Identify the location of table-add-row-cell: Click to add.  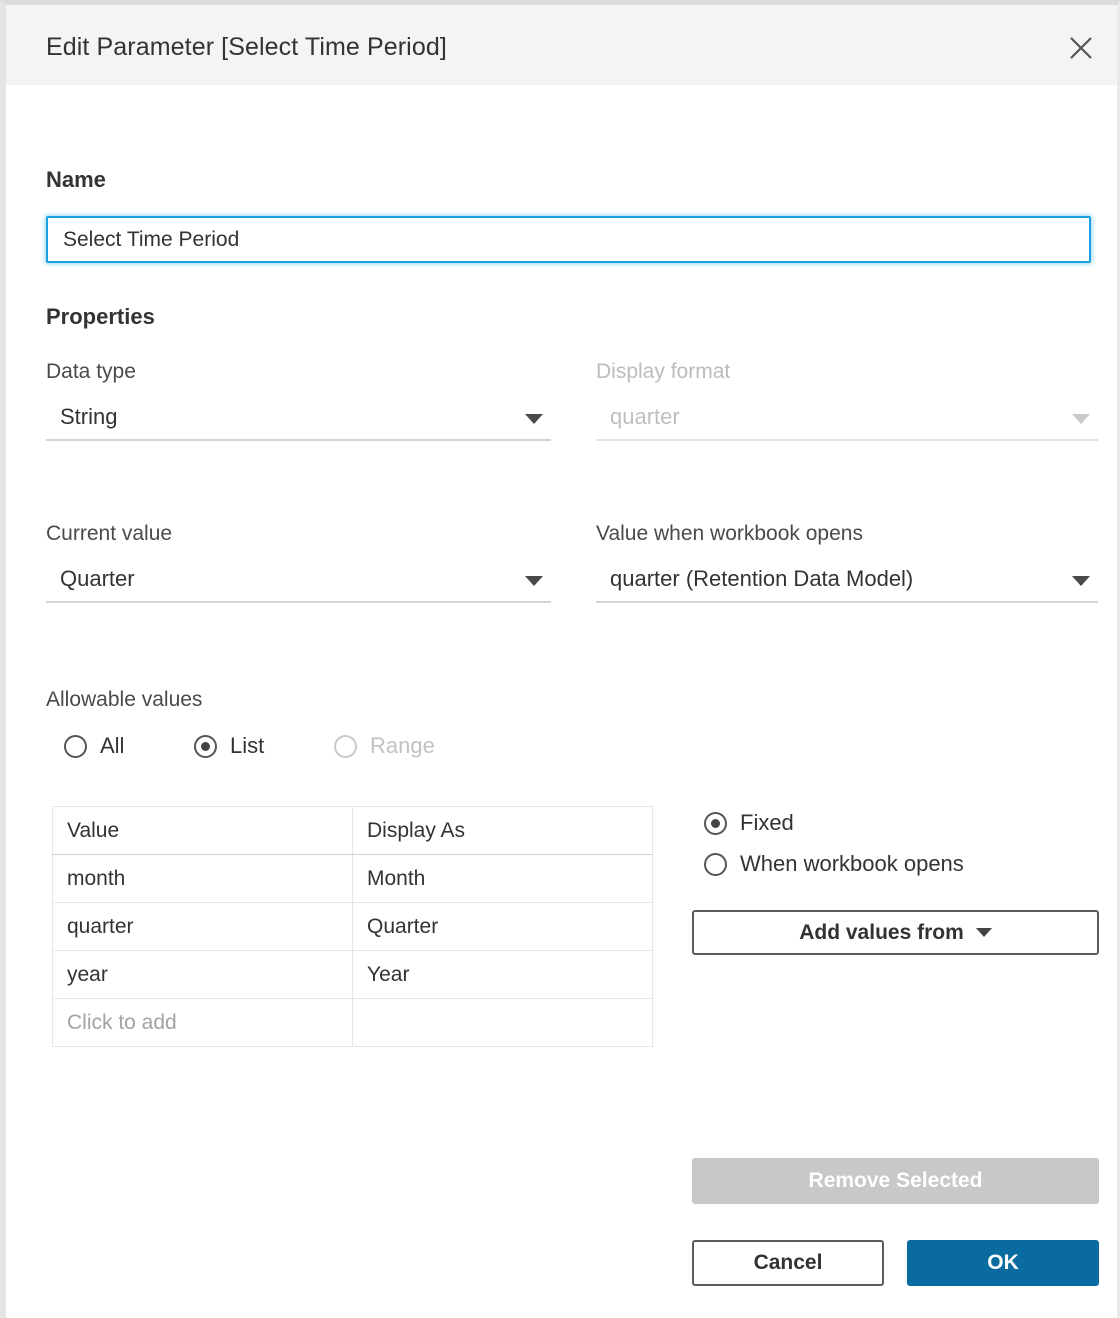
(202, 1022).